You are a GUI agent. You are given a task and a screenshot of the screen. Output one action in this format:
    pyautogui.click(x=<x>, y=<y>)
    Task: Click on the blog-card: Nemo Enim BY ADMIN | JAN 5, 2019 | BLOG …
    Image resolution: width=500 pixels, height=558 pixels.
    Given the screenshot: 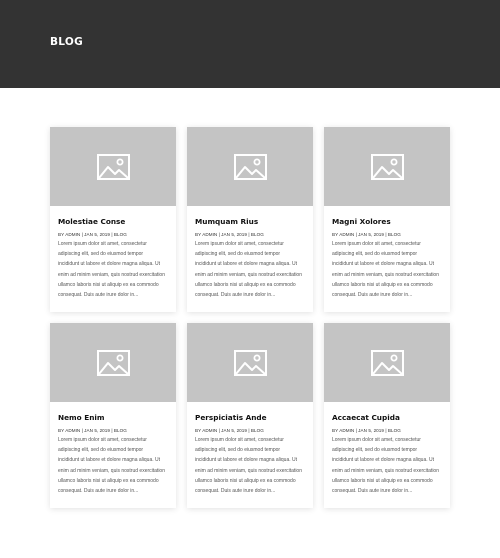 What is the action you would take?
    pyautogui.click(x=113, y=415)
    